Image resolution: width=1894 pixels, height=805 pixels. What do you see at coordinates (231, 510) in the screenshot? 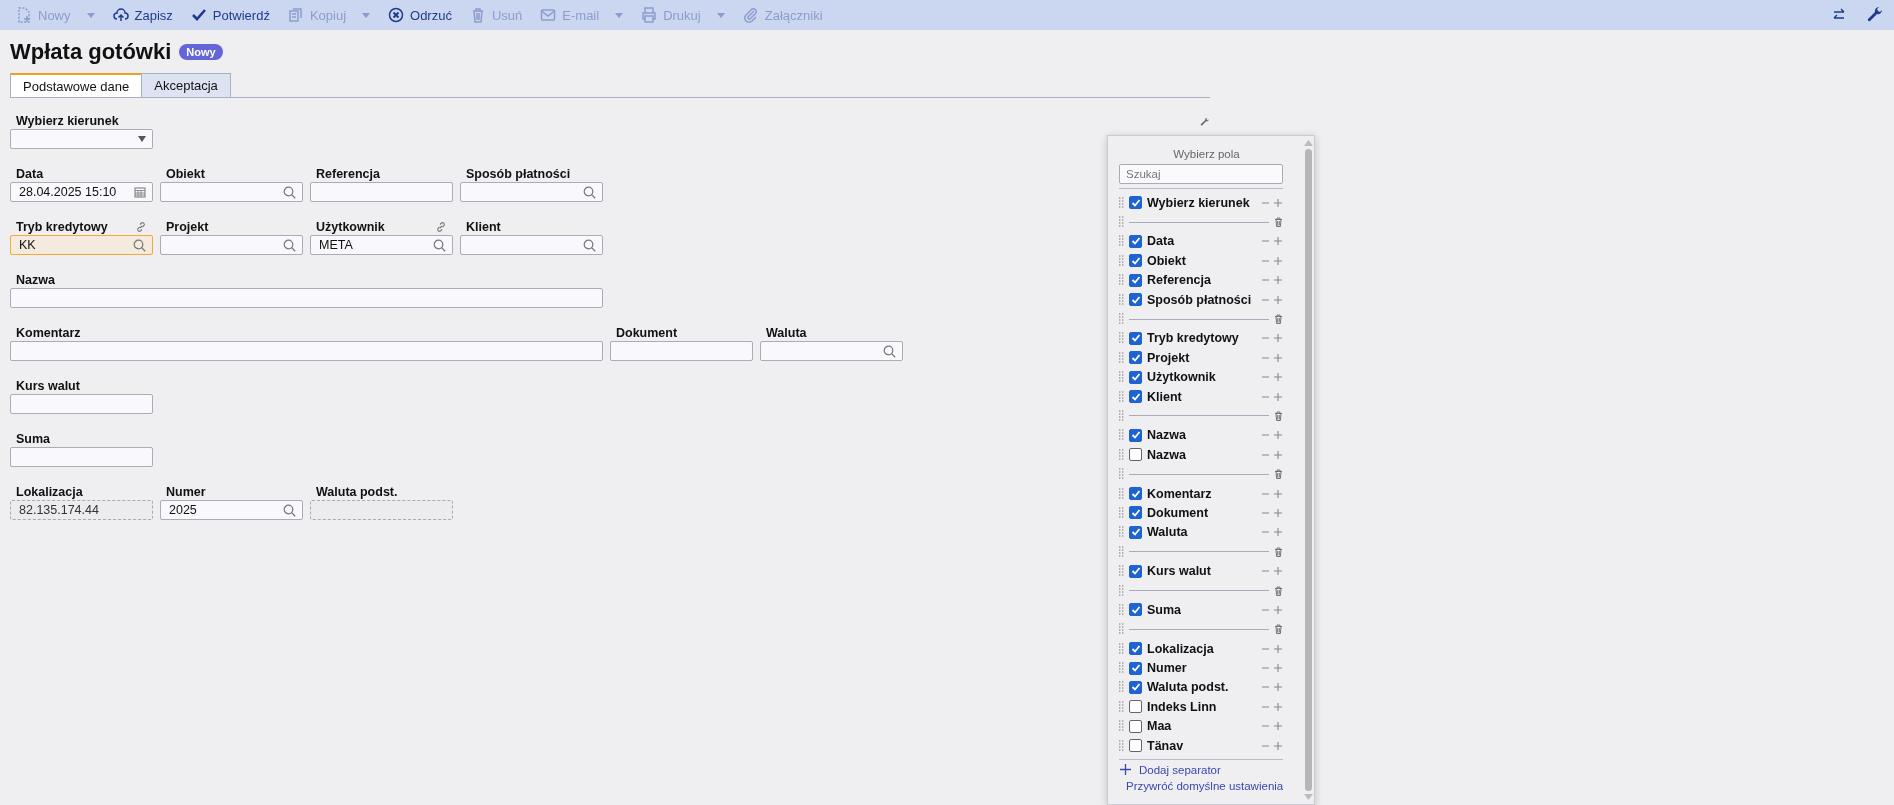
I see `lookup-field: 2025` at bounding box center [231, 510].